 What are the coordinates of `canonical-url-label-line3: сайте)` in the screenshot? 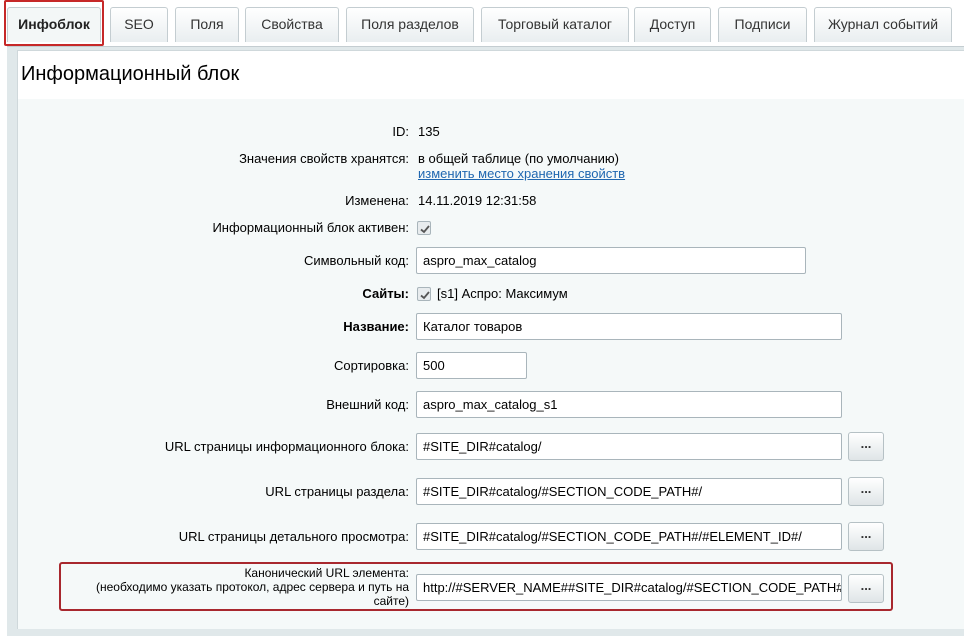 It's located at (391, 601).